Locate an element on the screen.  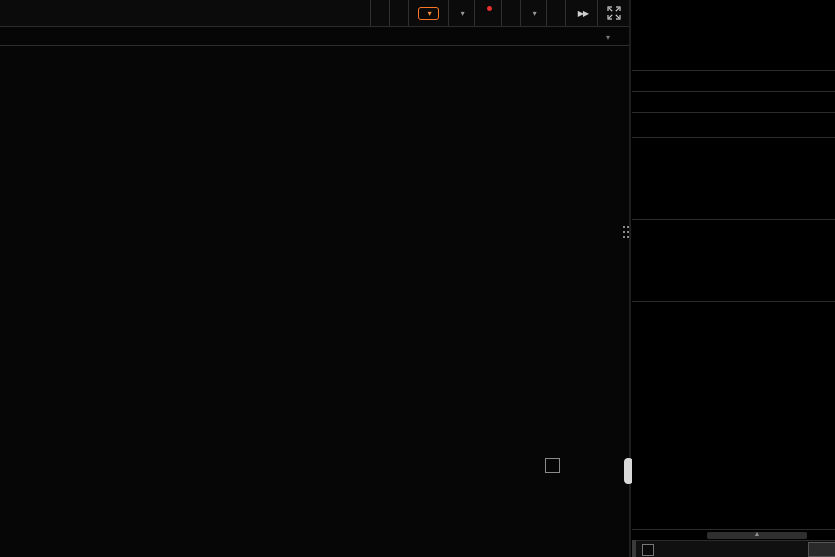
settings-button is located at coordinates (821, 549).